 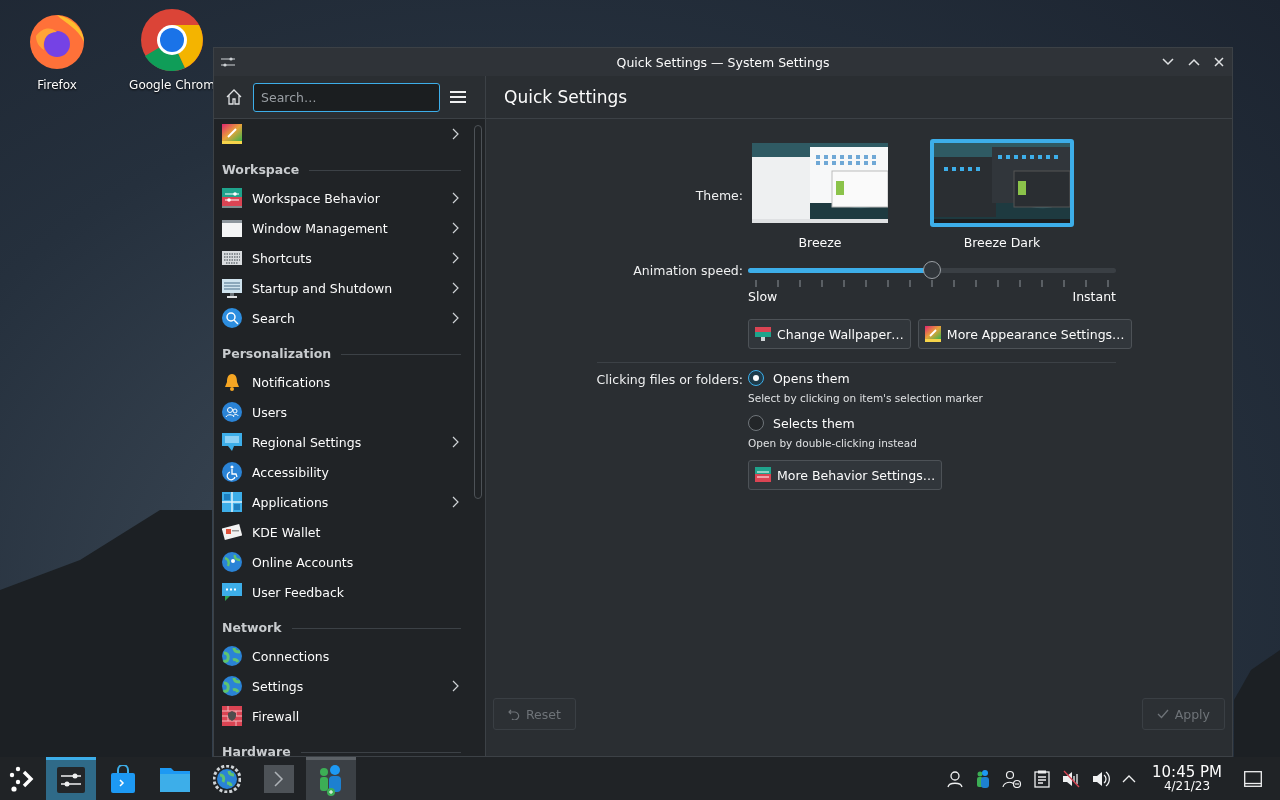 I want to click on sidebar-item: Search, so click(x=345, y=318).